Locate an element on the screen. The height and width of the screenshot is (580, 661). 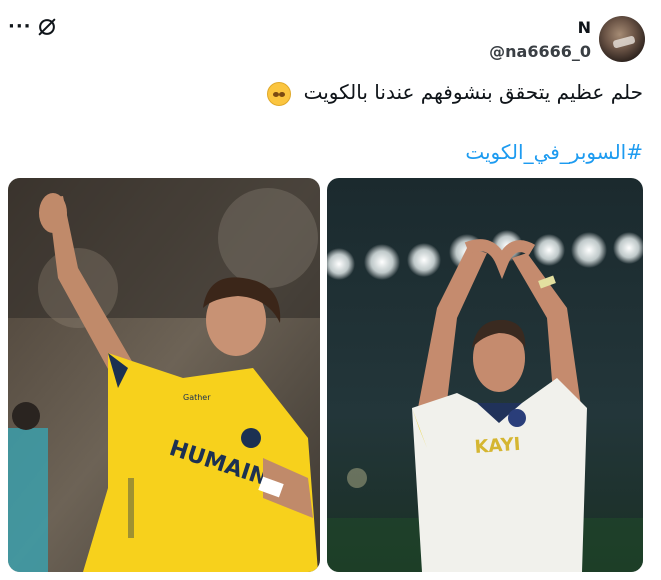
more-options-button: ··· is located at coordinates (20, 26).